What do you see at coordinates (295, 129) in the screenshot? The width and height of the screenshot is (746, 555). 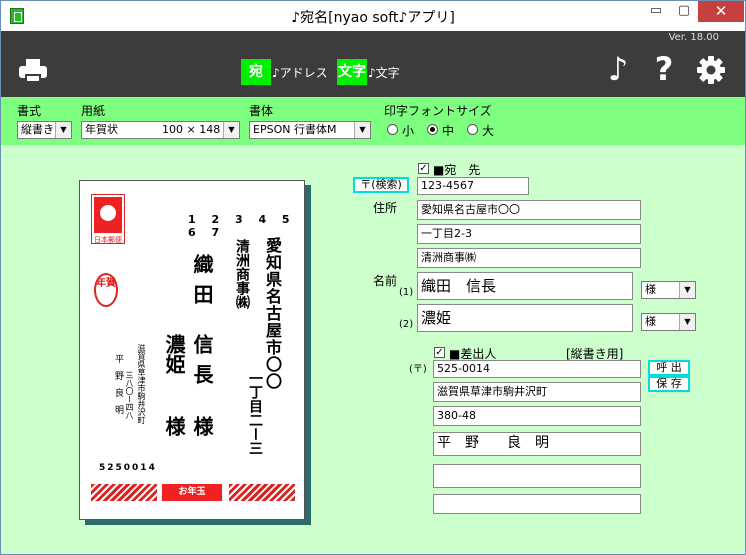 I see `font-value: EPSON 行書体M` at bounding box center [295, 129].